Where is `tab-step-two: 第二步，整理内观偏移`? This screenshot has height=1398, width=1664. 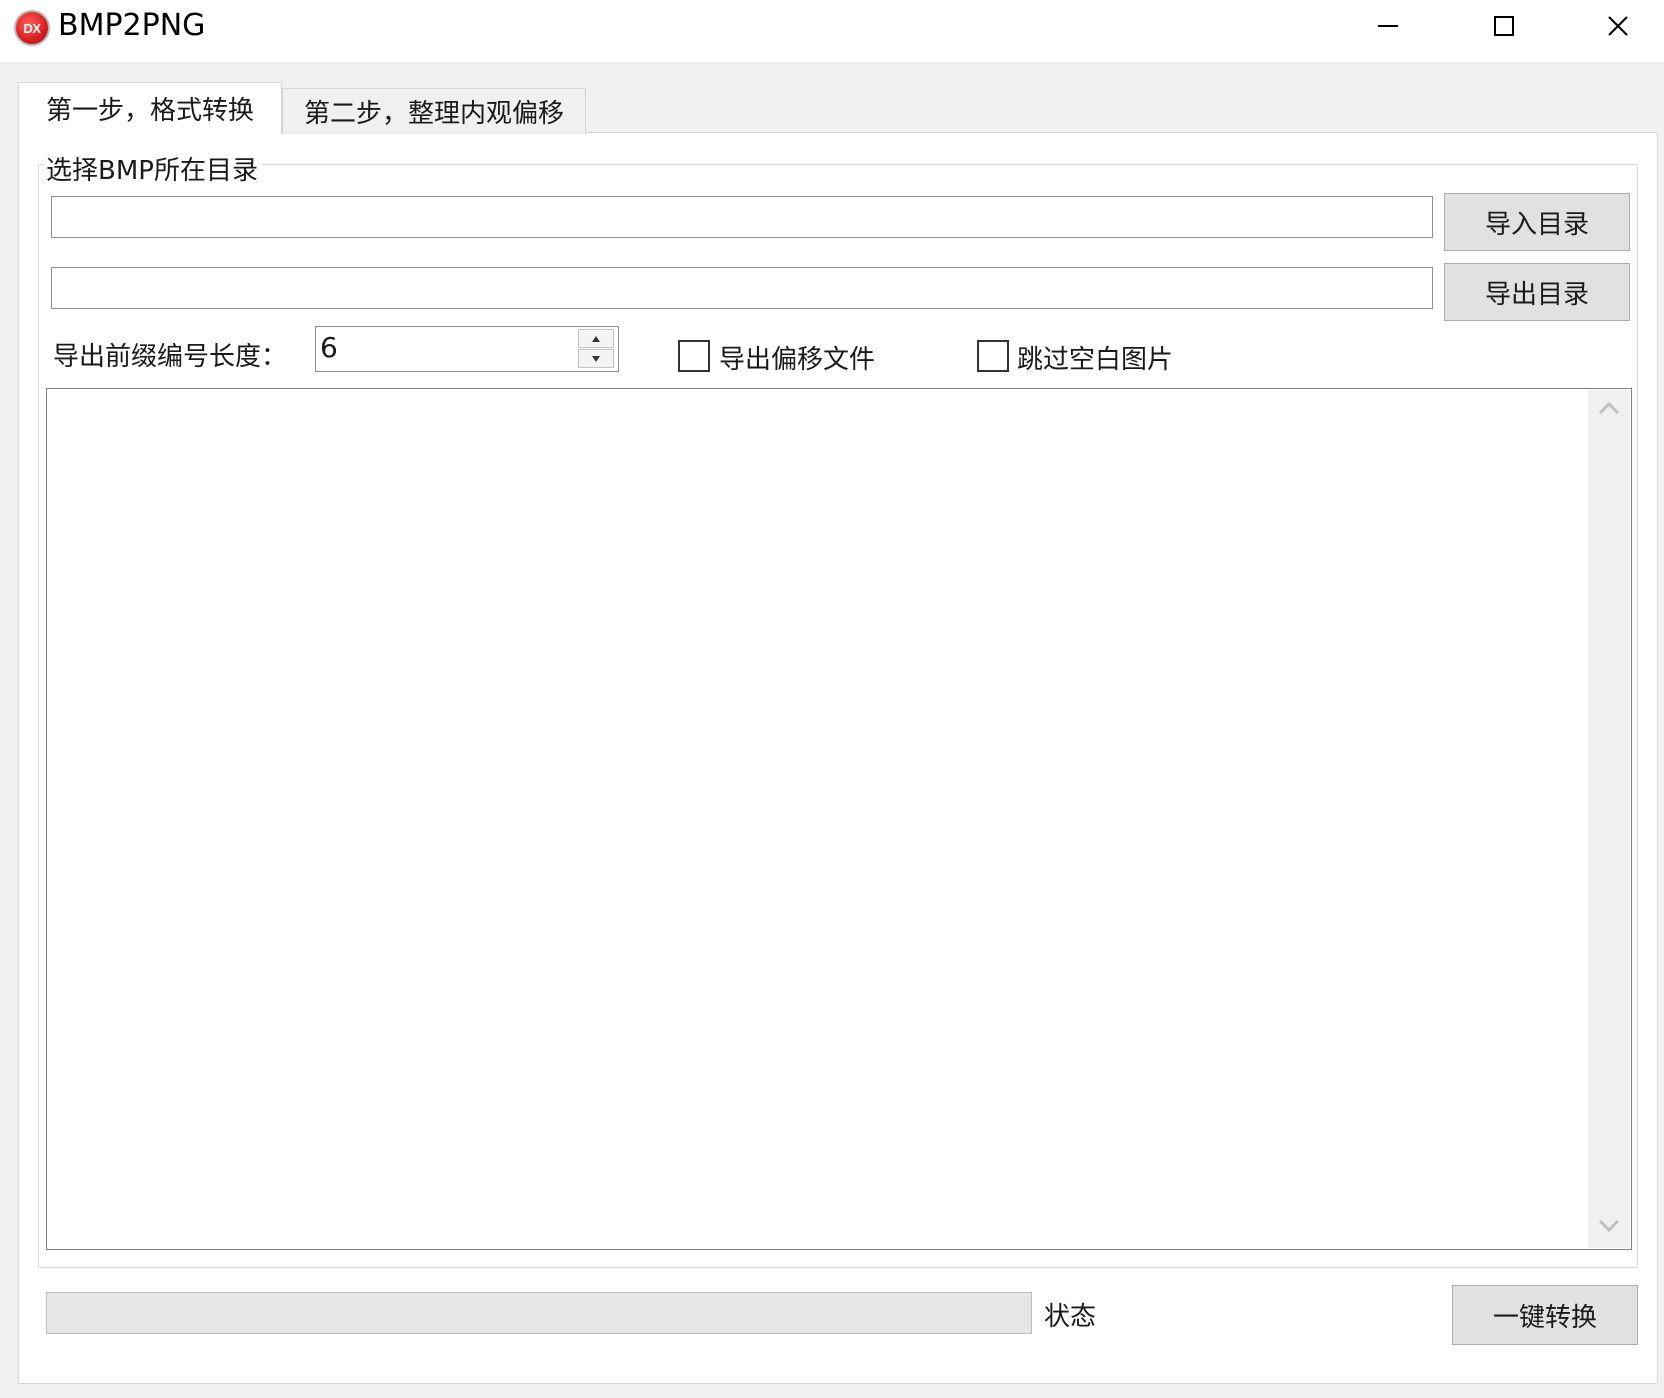
tab-step-two: 第二步，整理内观偏移 is located at coordinates (434, 111).